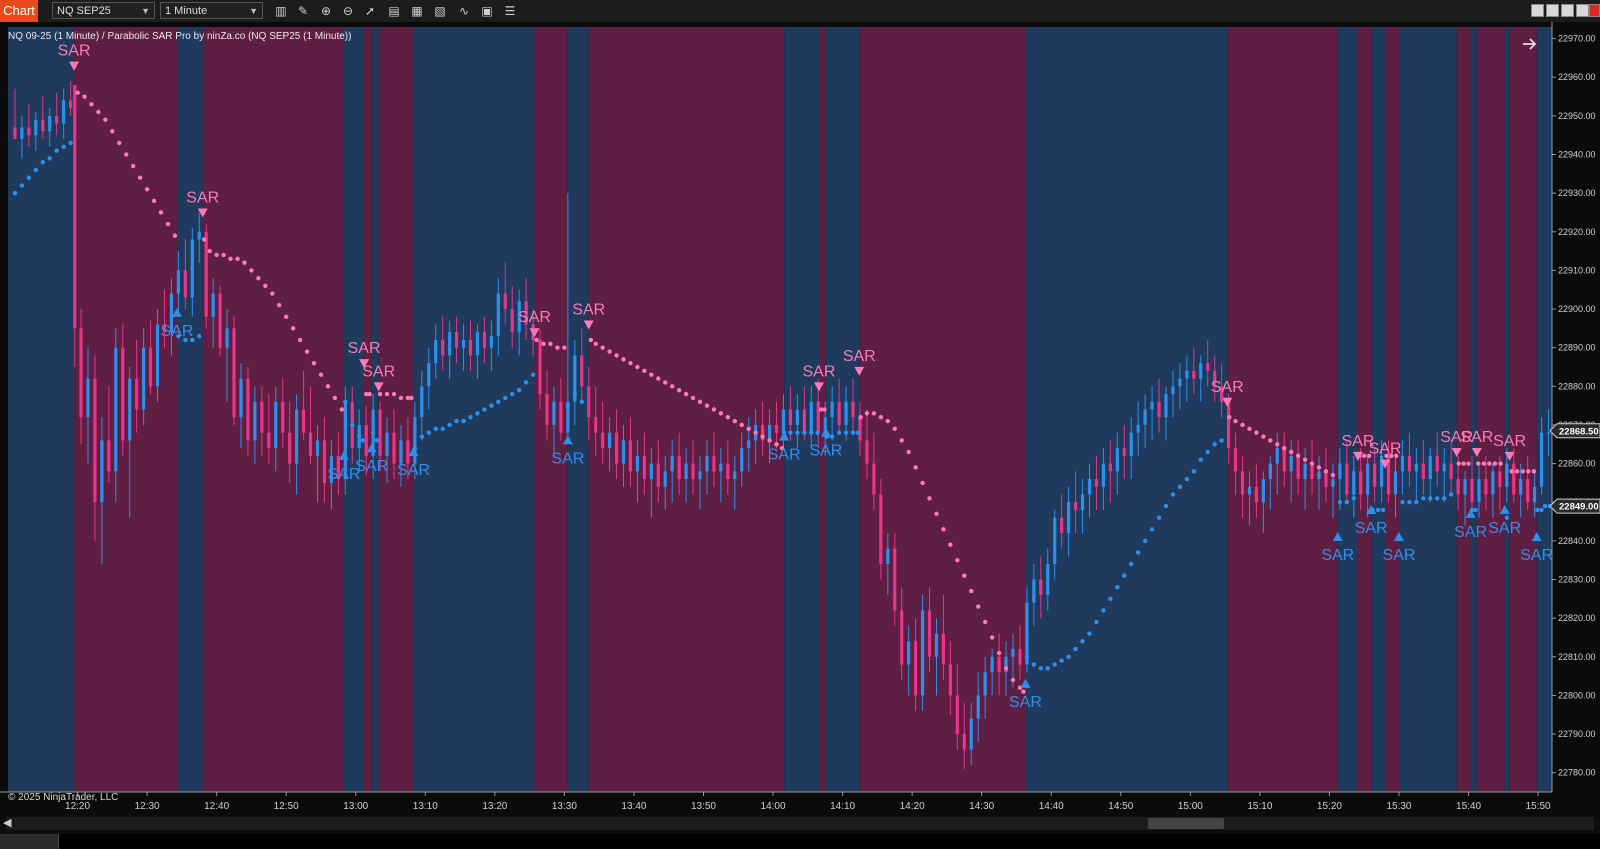  Describe the element at coordinates (510, 11) in the screenshot. I see `more-icon: ☰` at that location.